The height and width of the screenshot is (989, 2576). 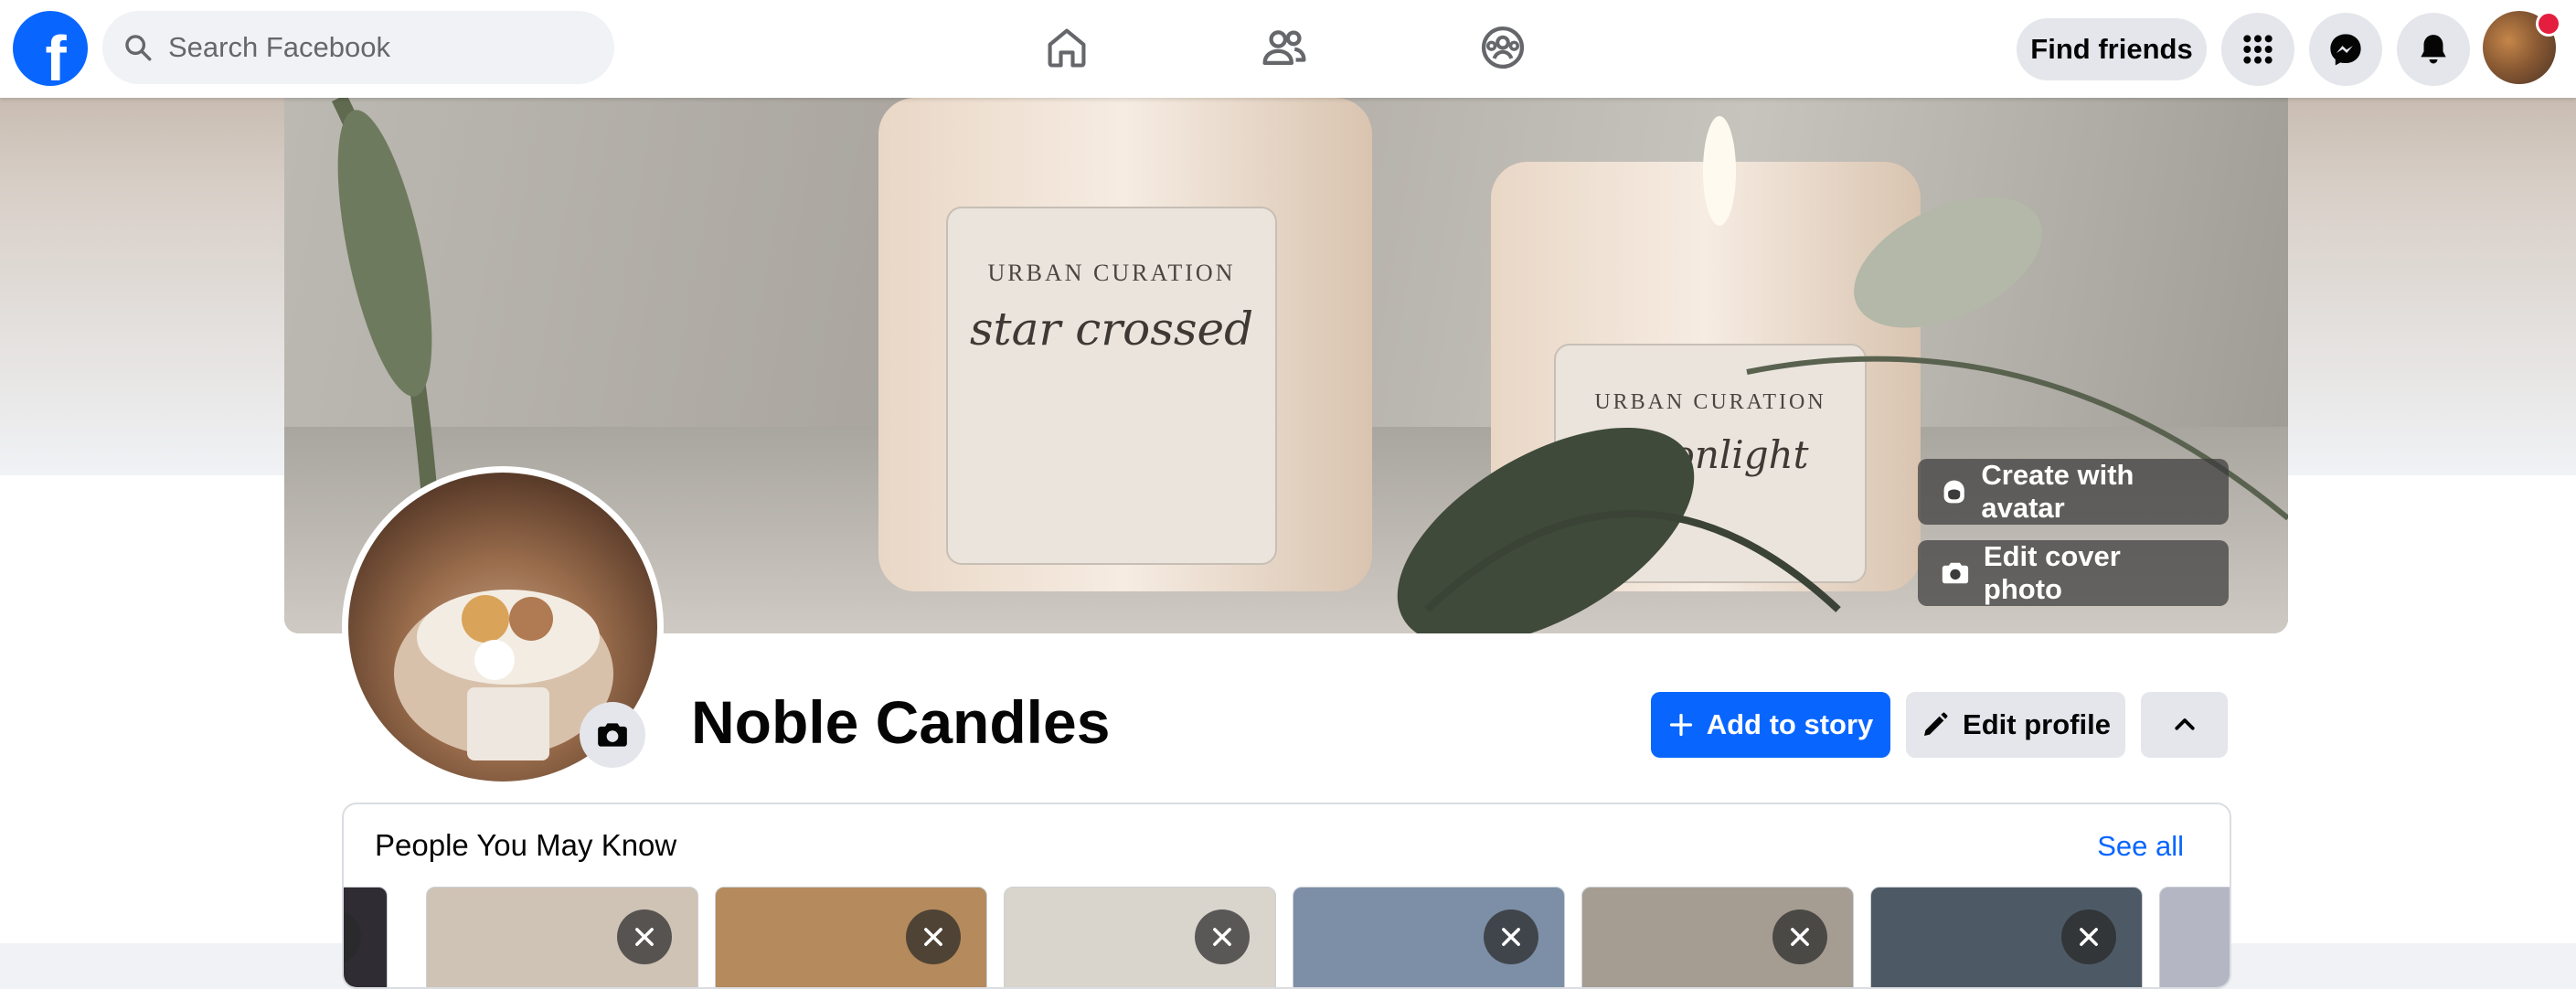 I want to click on find-friends-button: Find friends, so click(x=2112, y=49).